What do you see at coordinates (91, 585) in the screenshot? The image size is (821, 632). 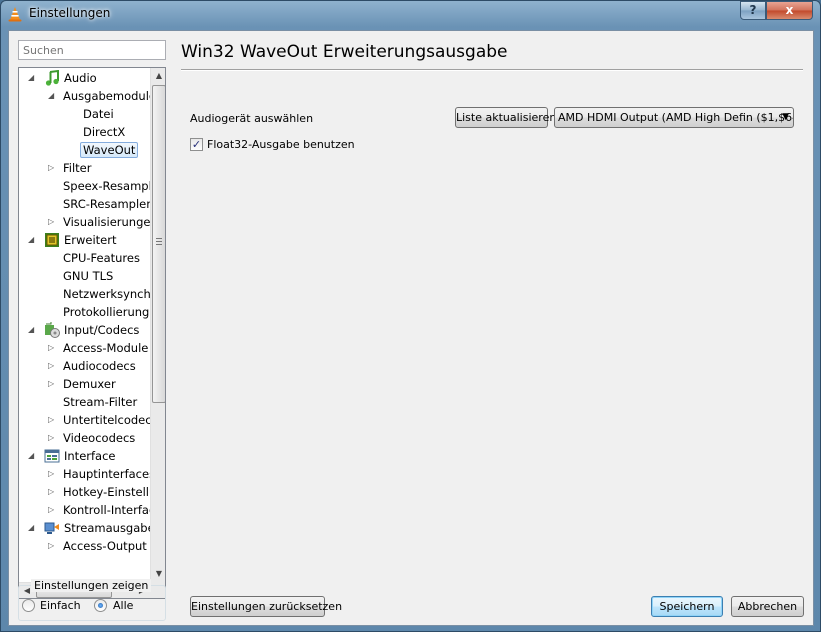 I see `show-settings-legend: Einstellungen zeigen` at bounding box center [91, 585].